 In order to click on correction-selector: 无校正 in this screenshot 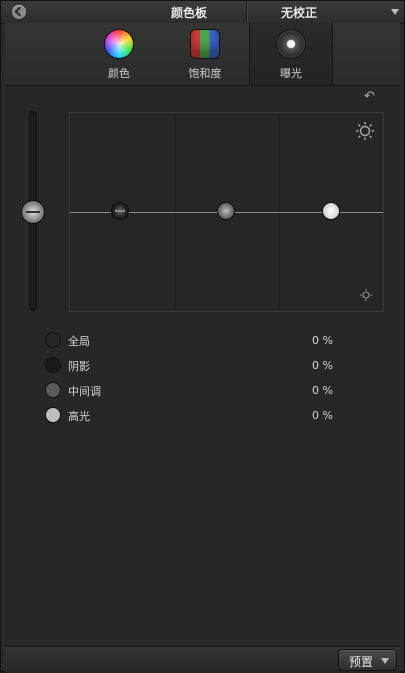, I will do `click(299, 12)`.